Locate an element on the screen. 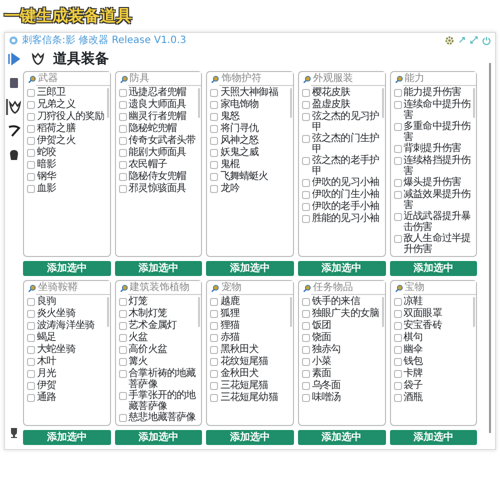  maximize-icon is located at coordinates (474, 40).